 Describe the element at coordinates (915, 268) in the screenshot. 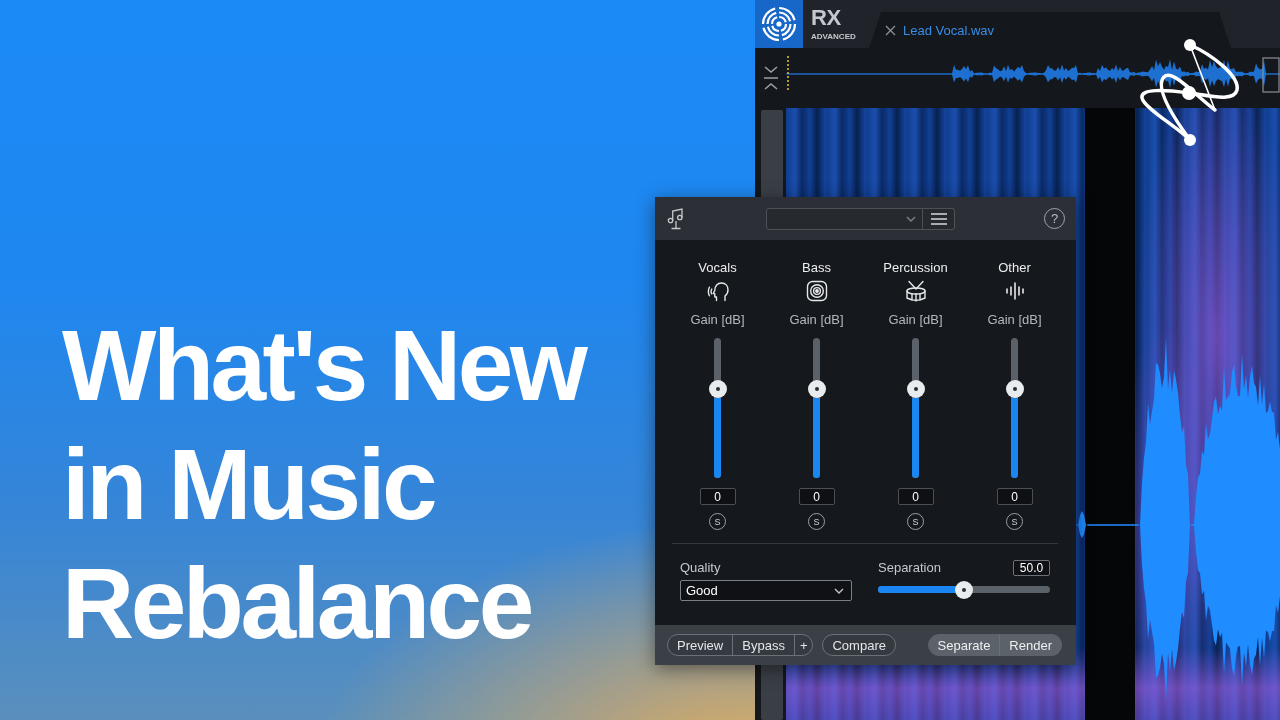

I see `source-name: Percussion` at that location.